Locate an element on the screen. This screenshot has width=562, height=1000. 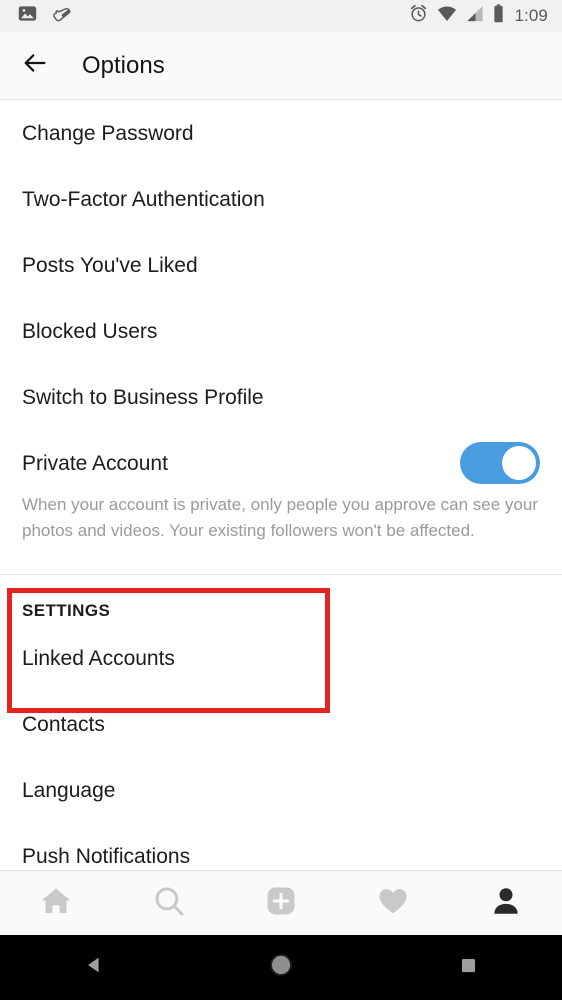
bottom-nav-activity is located at coordinates (393, 903).